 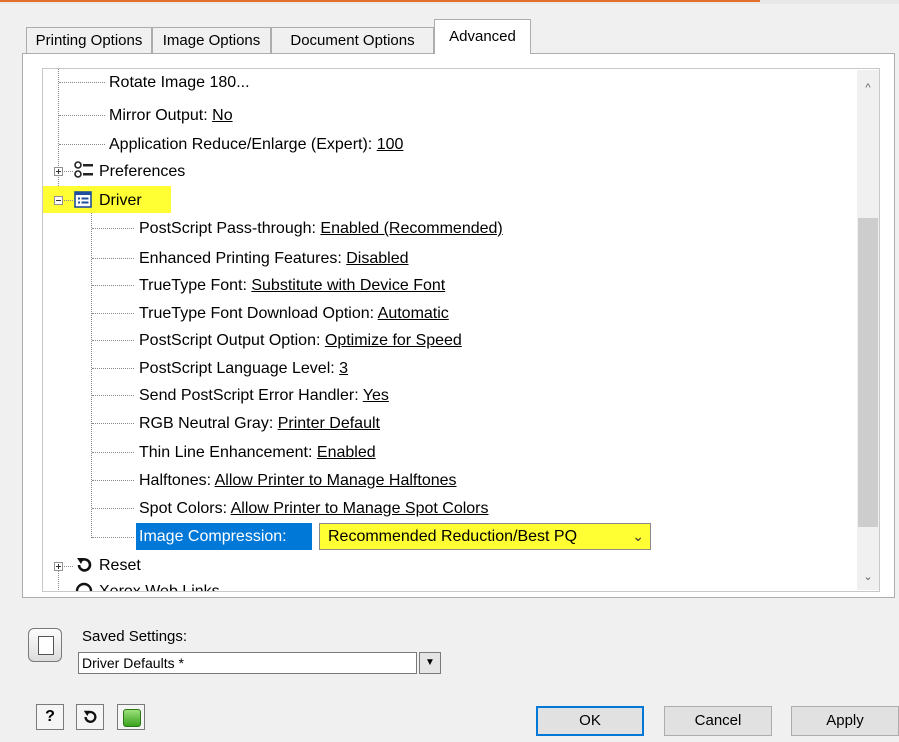 I want to click on tree-item-thin-line: Thin Line Enhancement: Enabled, so click(x=257, y=452).